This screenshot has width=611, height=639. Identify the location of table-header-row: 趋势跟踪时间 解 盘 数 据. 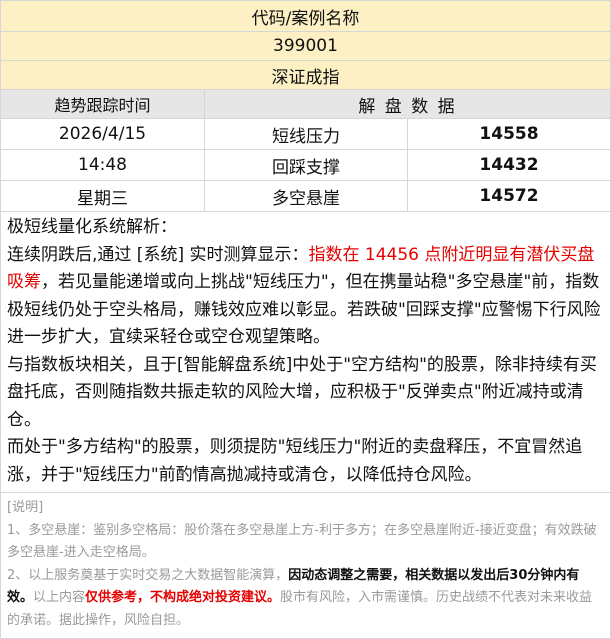
(305, 104).